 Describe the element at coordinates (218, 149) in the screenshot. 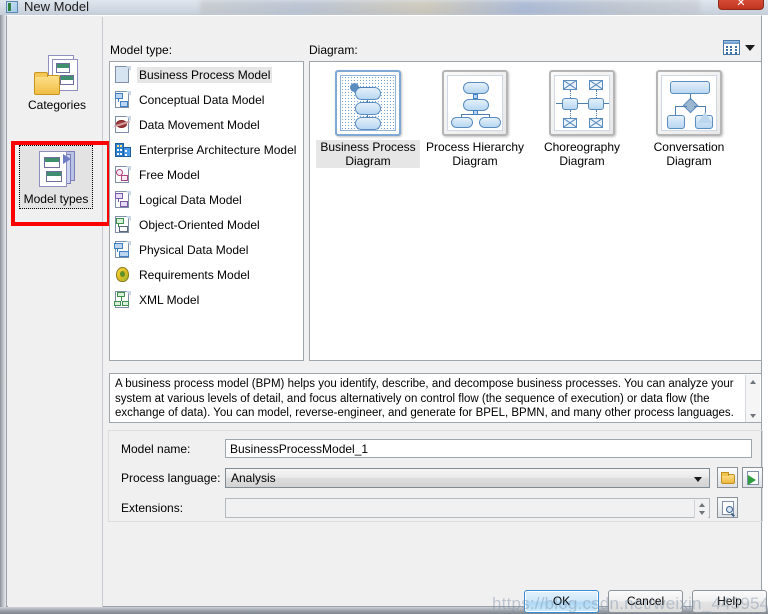

I see `list-item-label: Enterprise Architecture Model` at that location.